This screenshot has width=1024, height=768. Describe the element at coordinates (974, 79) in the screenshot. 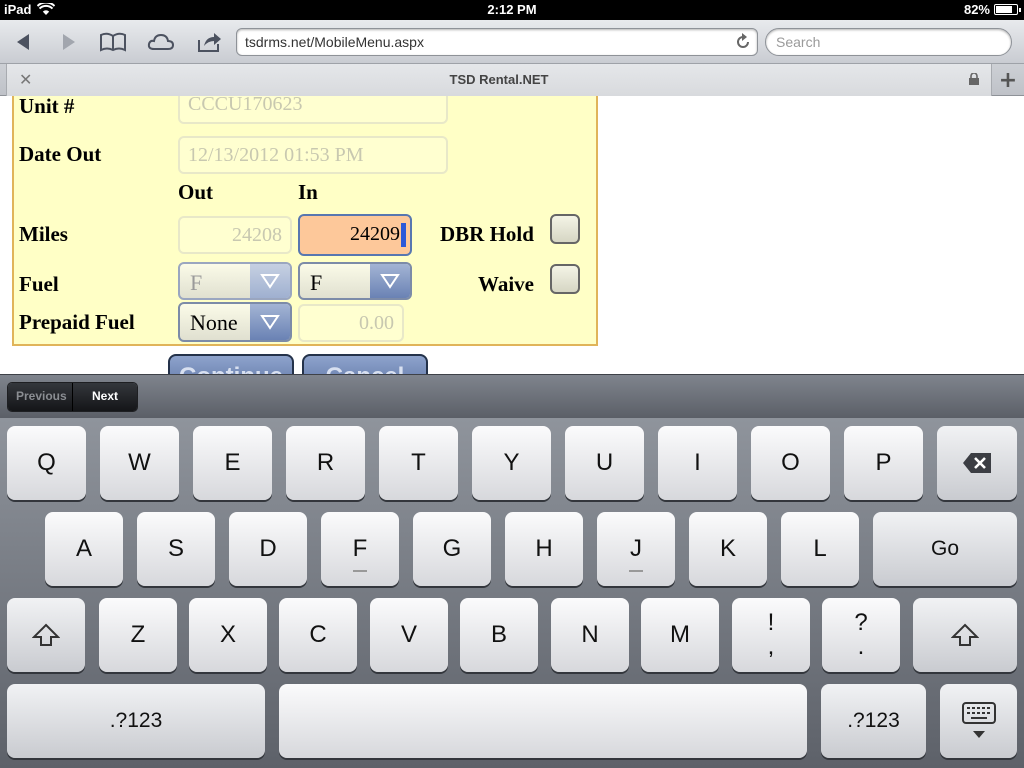

I see `lock-icon` at that location.